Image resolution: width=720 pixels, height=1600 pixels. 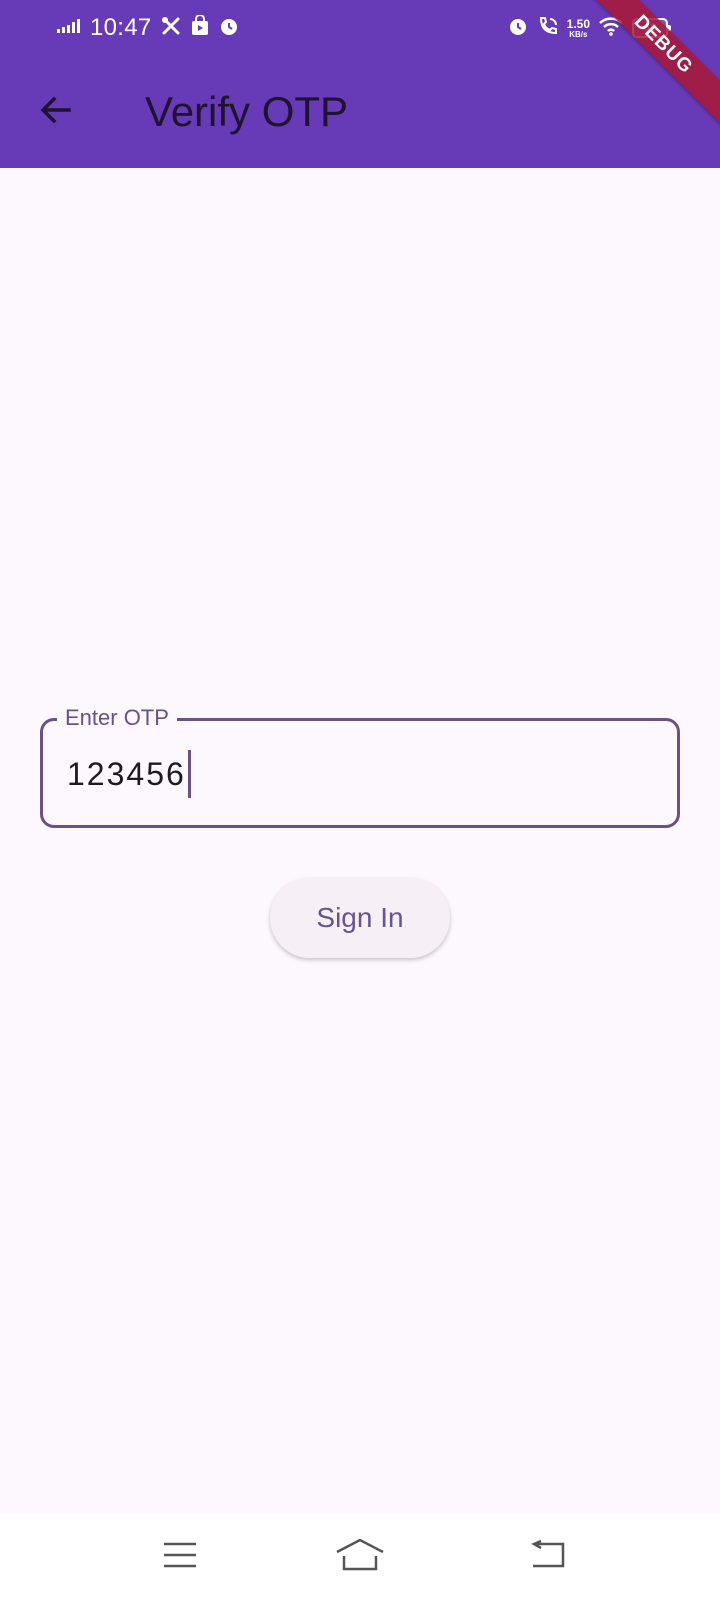 What do you see at coordinates (189, 774) in the screenshot?
I see `text-cursor` at bounding box center [189, 774].